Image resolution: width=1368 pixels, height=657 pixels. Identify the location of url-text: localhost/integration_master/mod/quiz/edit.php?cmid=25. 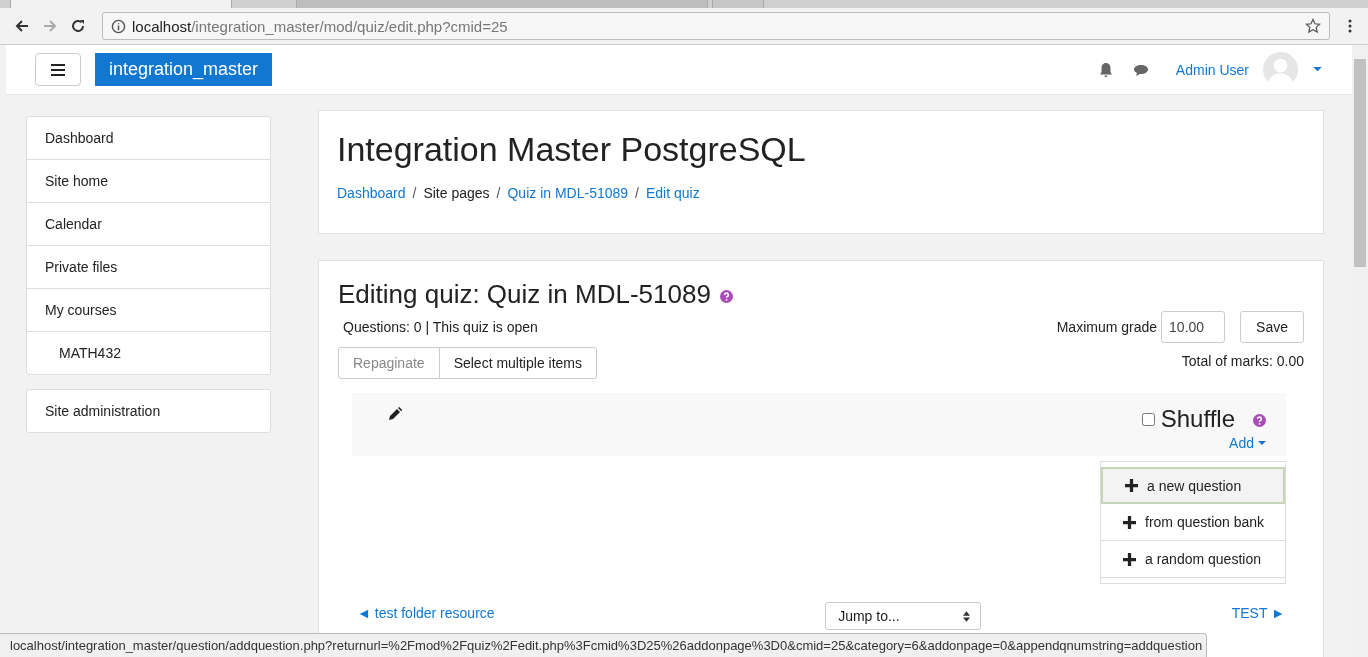
(320, 26).